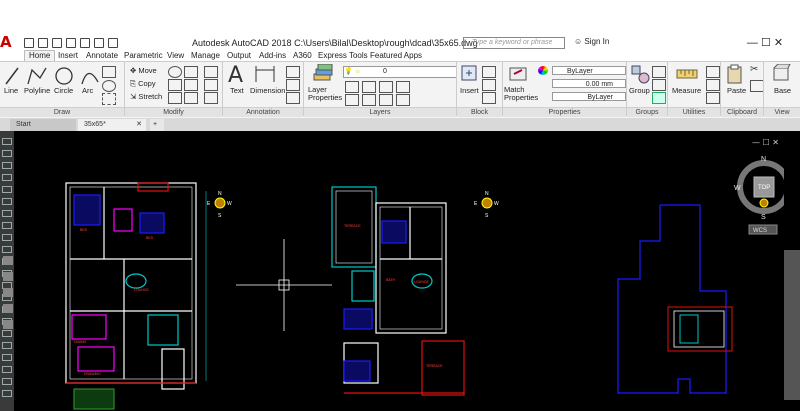  What do you see at coordinates (263, 112) in the screenshot?
I see `annotation-panel-title: Annotation` at bounding box center [263, 112].